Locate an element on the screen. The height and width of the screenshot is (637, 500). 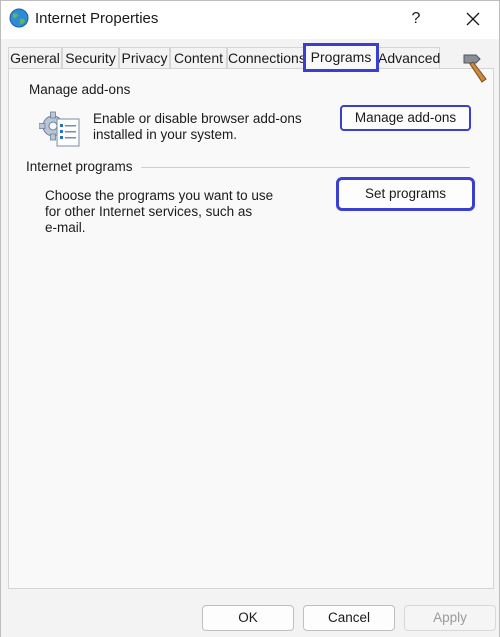
internet-programs-description-line3: e-mail. is located at coordinates (65, 227).